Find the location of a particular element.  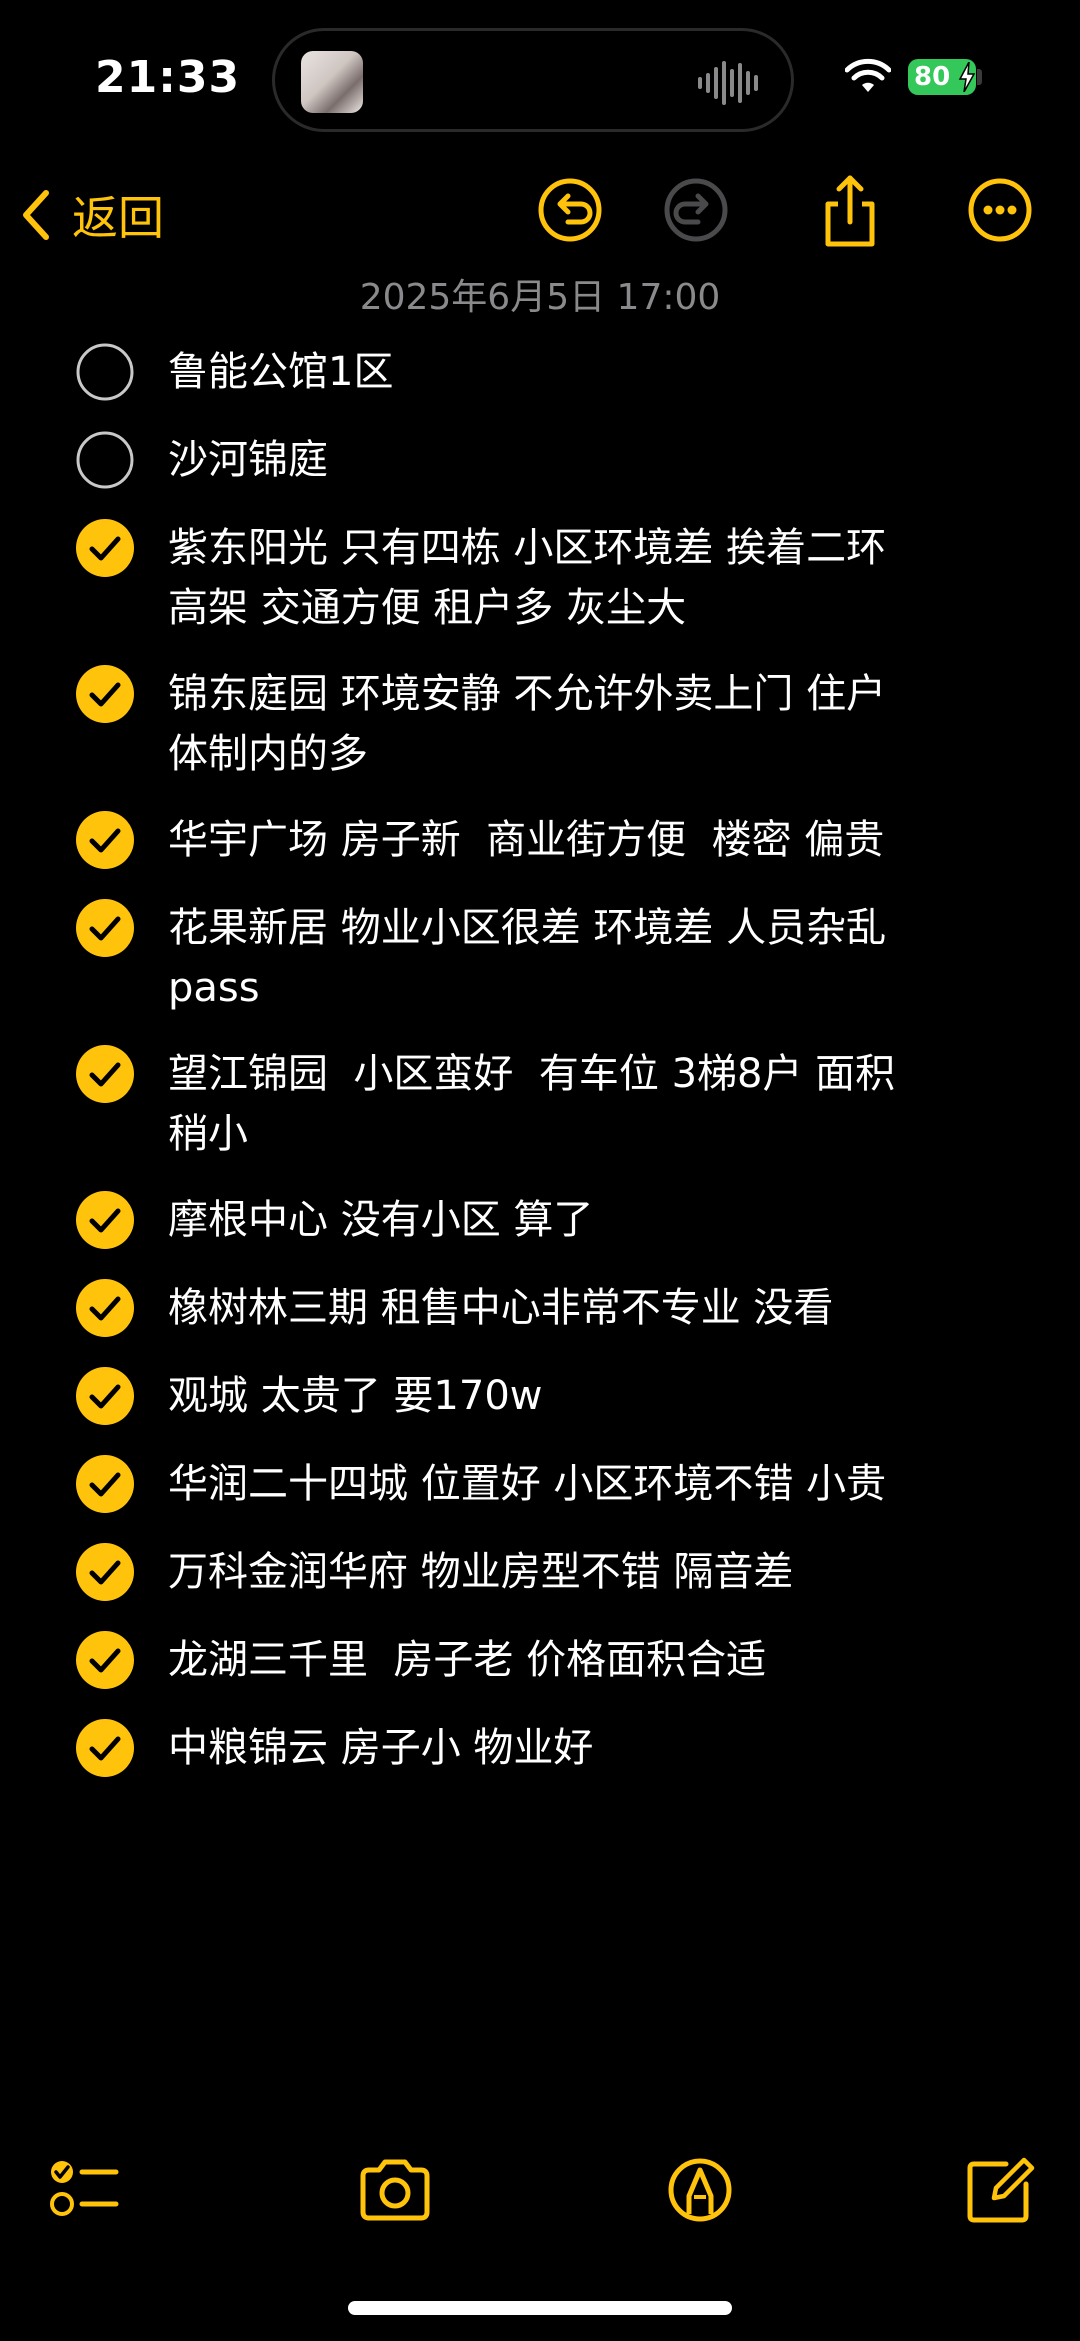

back-label: 返回 is located at coordinates (118, 218).